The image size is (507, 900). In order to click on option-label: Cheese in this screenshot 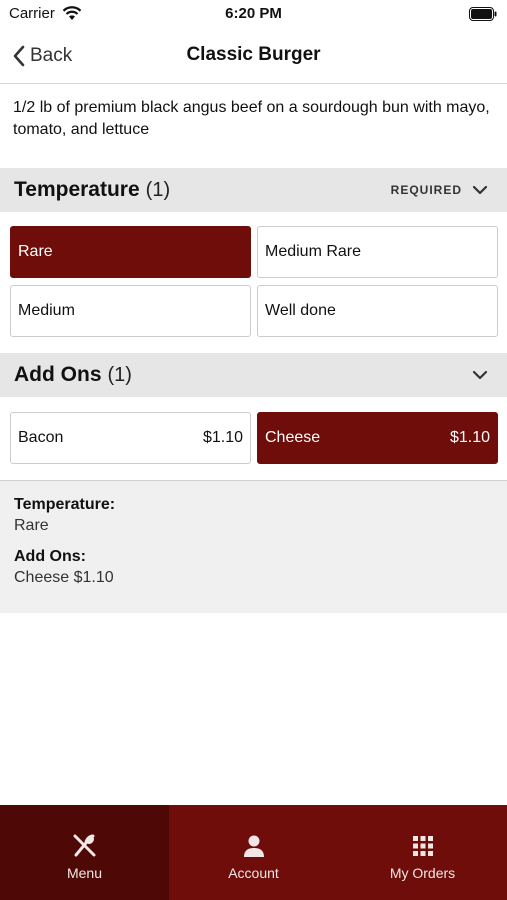, I will do `click(293, 437)`.